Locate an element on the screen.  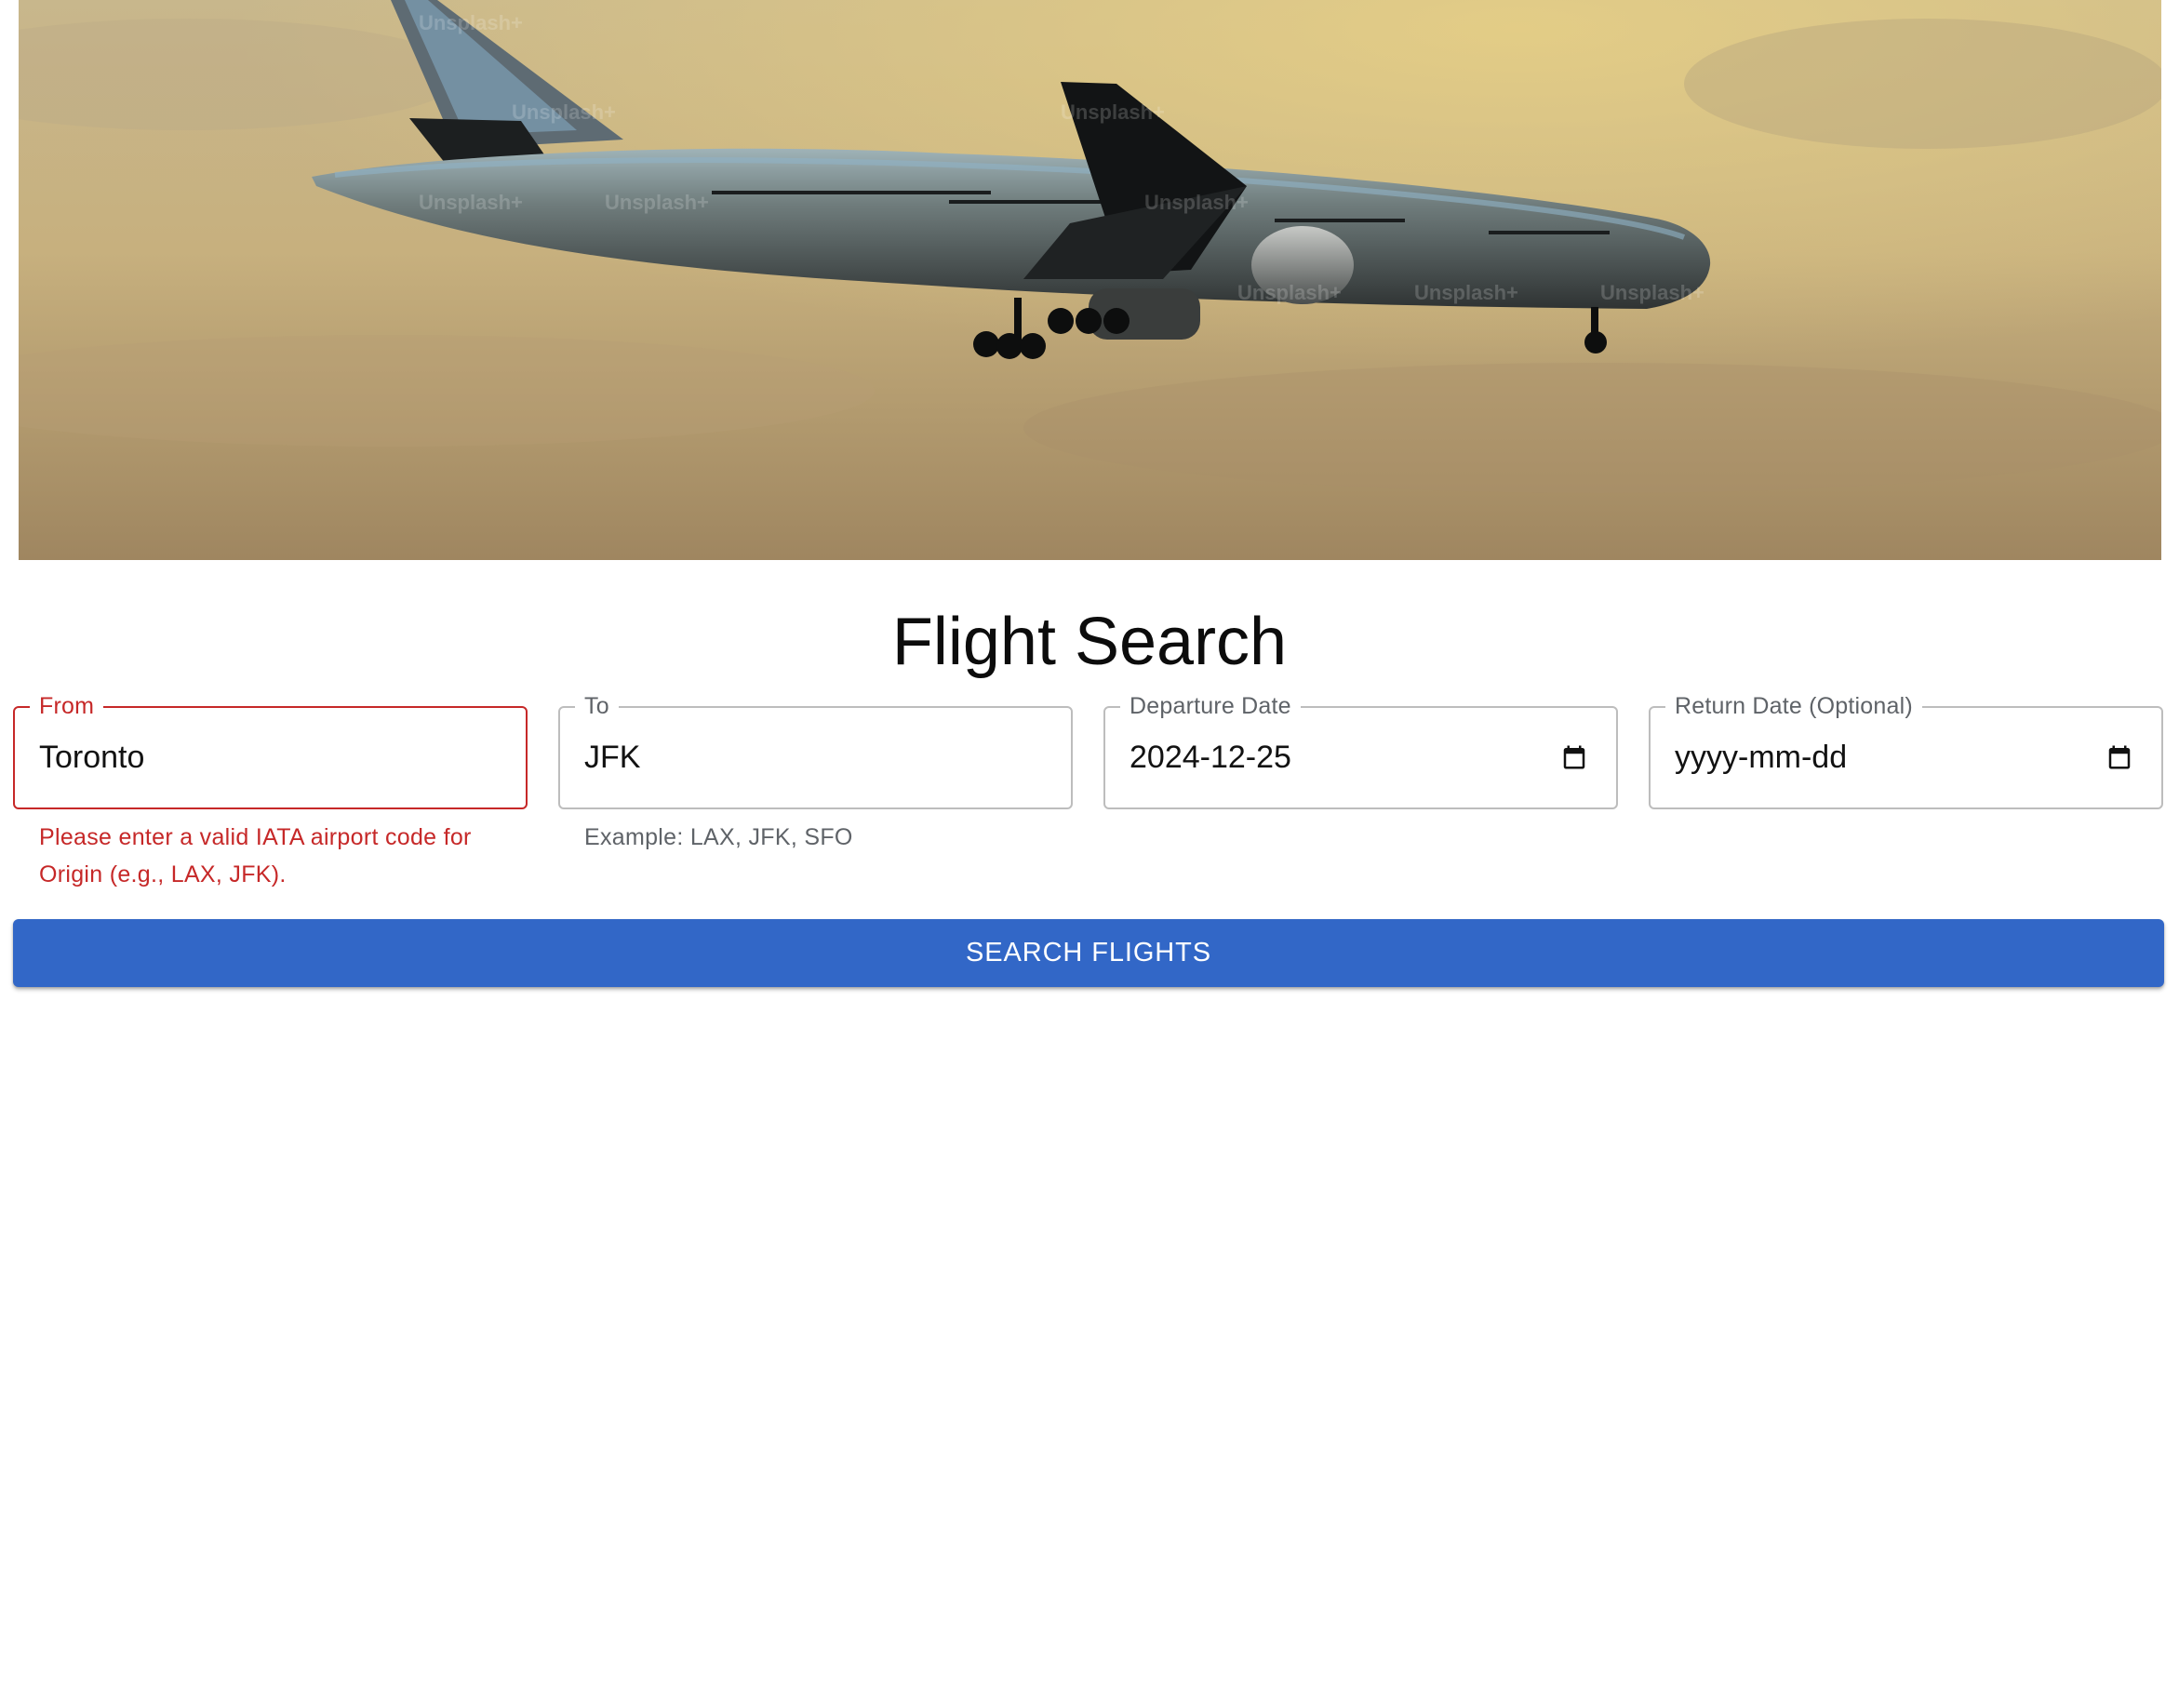
from-input: Toronto is located at coordinates (250, 757).